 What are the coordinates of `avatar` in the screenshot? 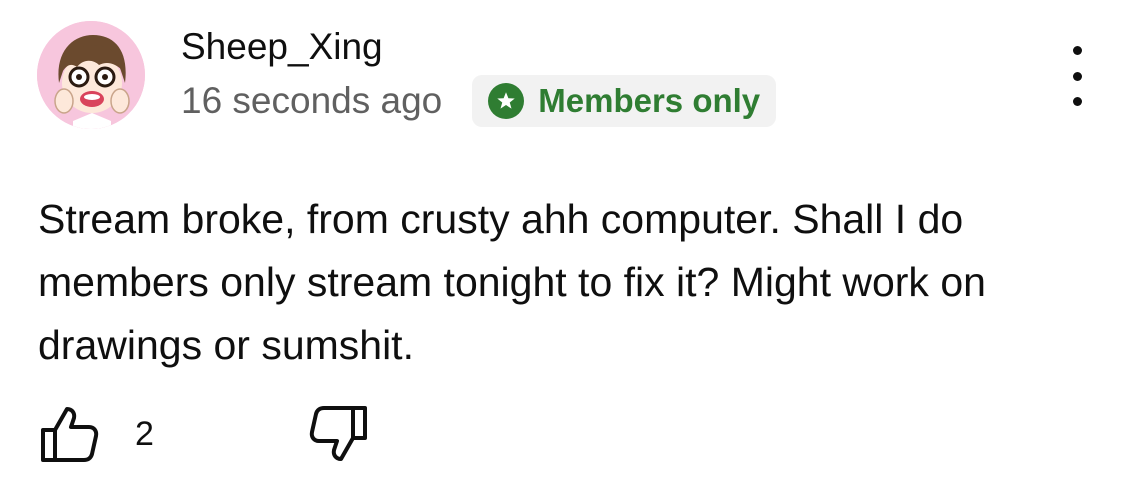 It's located at (91, 75).